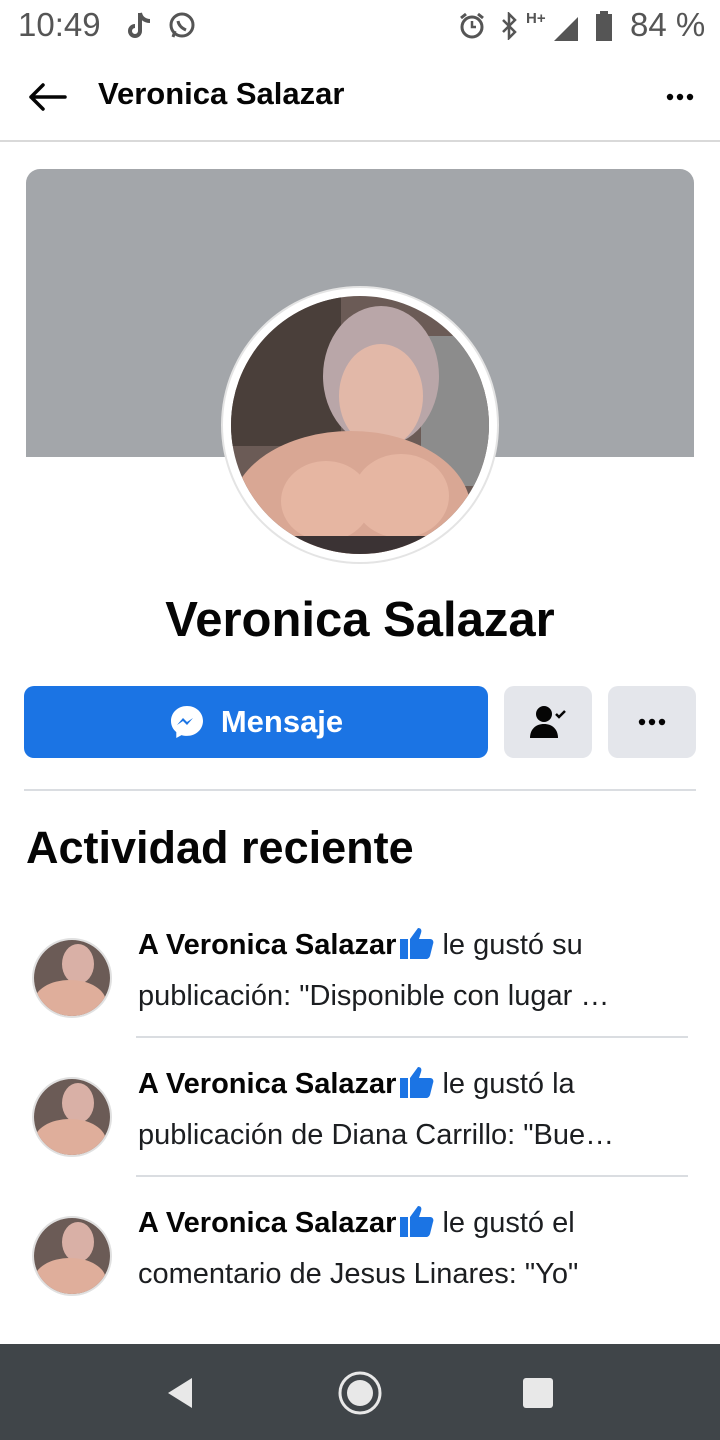  I want to click on nav-home-button, so click(360, 1393).